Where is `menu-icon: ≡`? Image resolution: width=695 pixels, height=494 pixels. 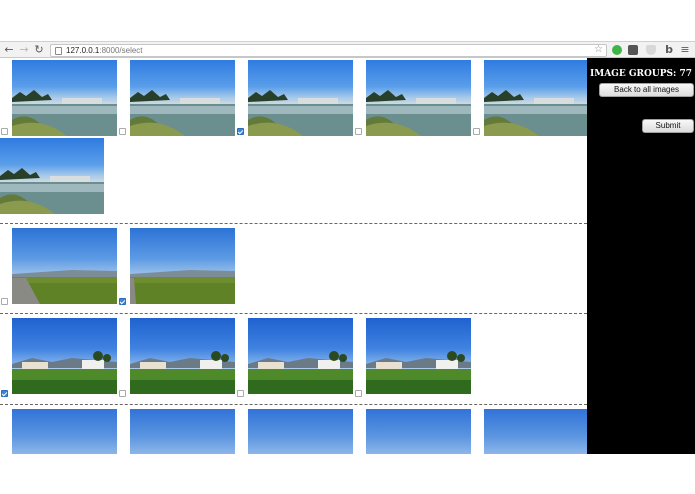 menu-icon: ≡ is located at coordinates (685, 50).